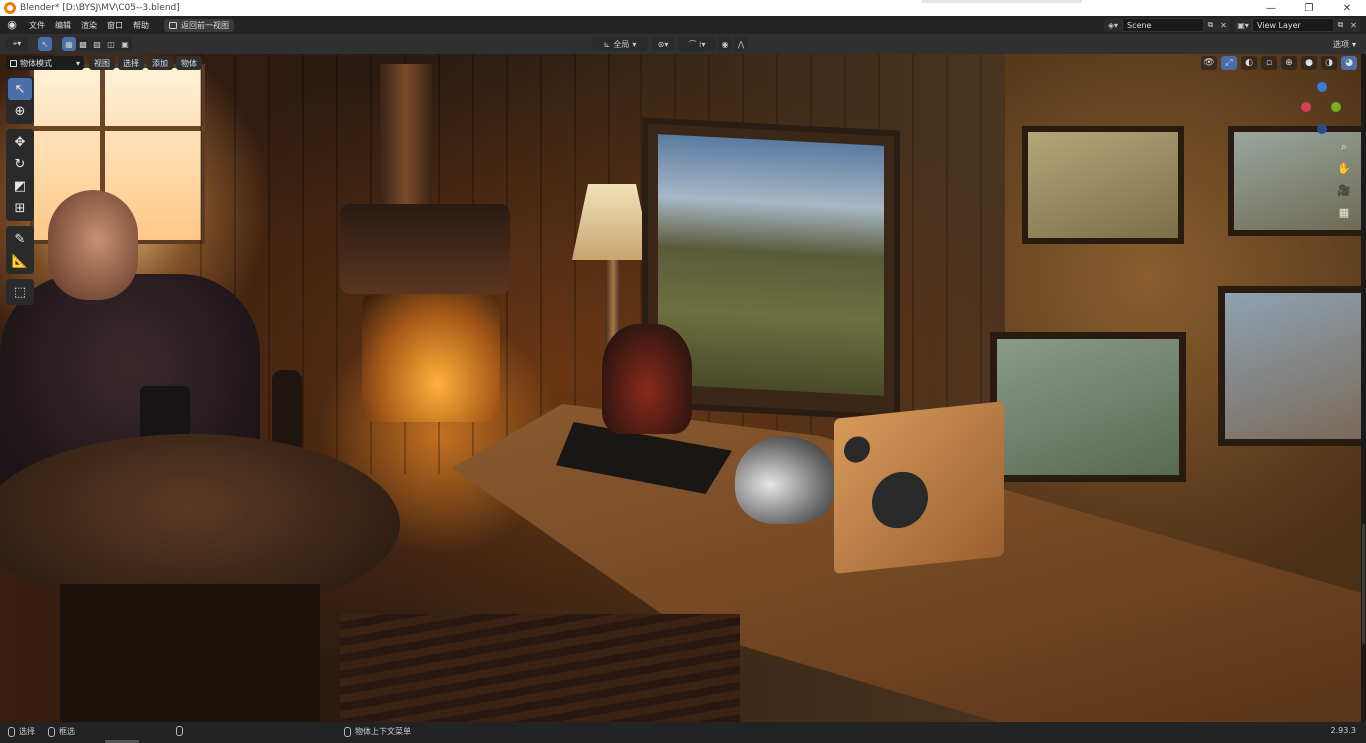 Image resolution: width=1366 pixels, height=743 pixels. What do you see at coordinates (741, 44) in the screenshot?
I see `falloff-icon: ⋀` at bounding box center [741, 44].